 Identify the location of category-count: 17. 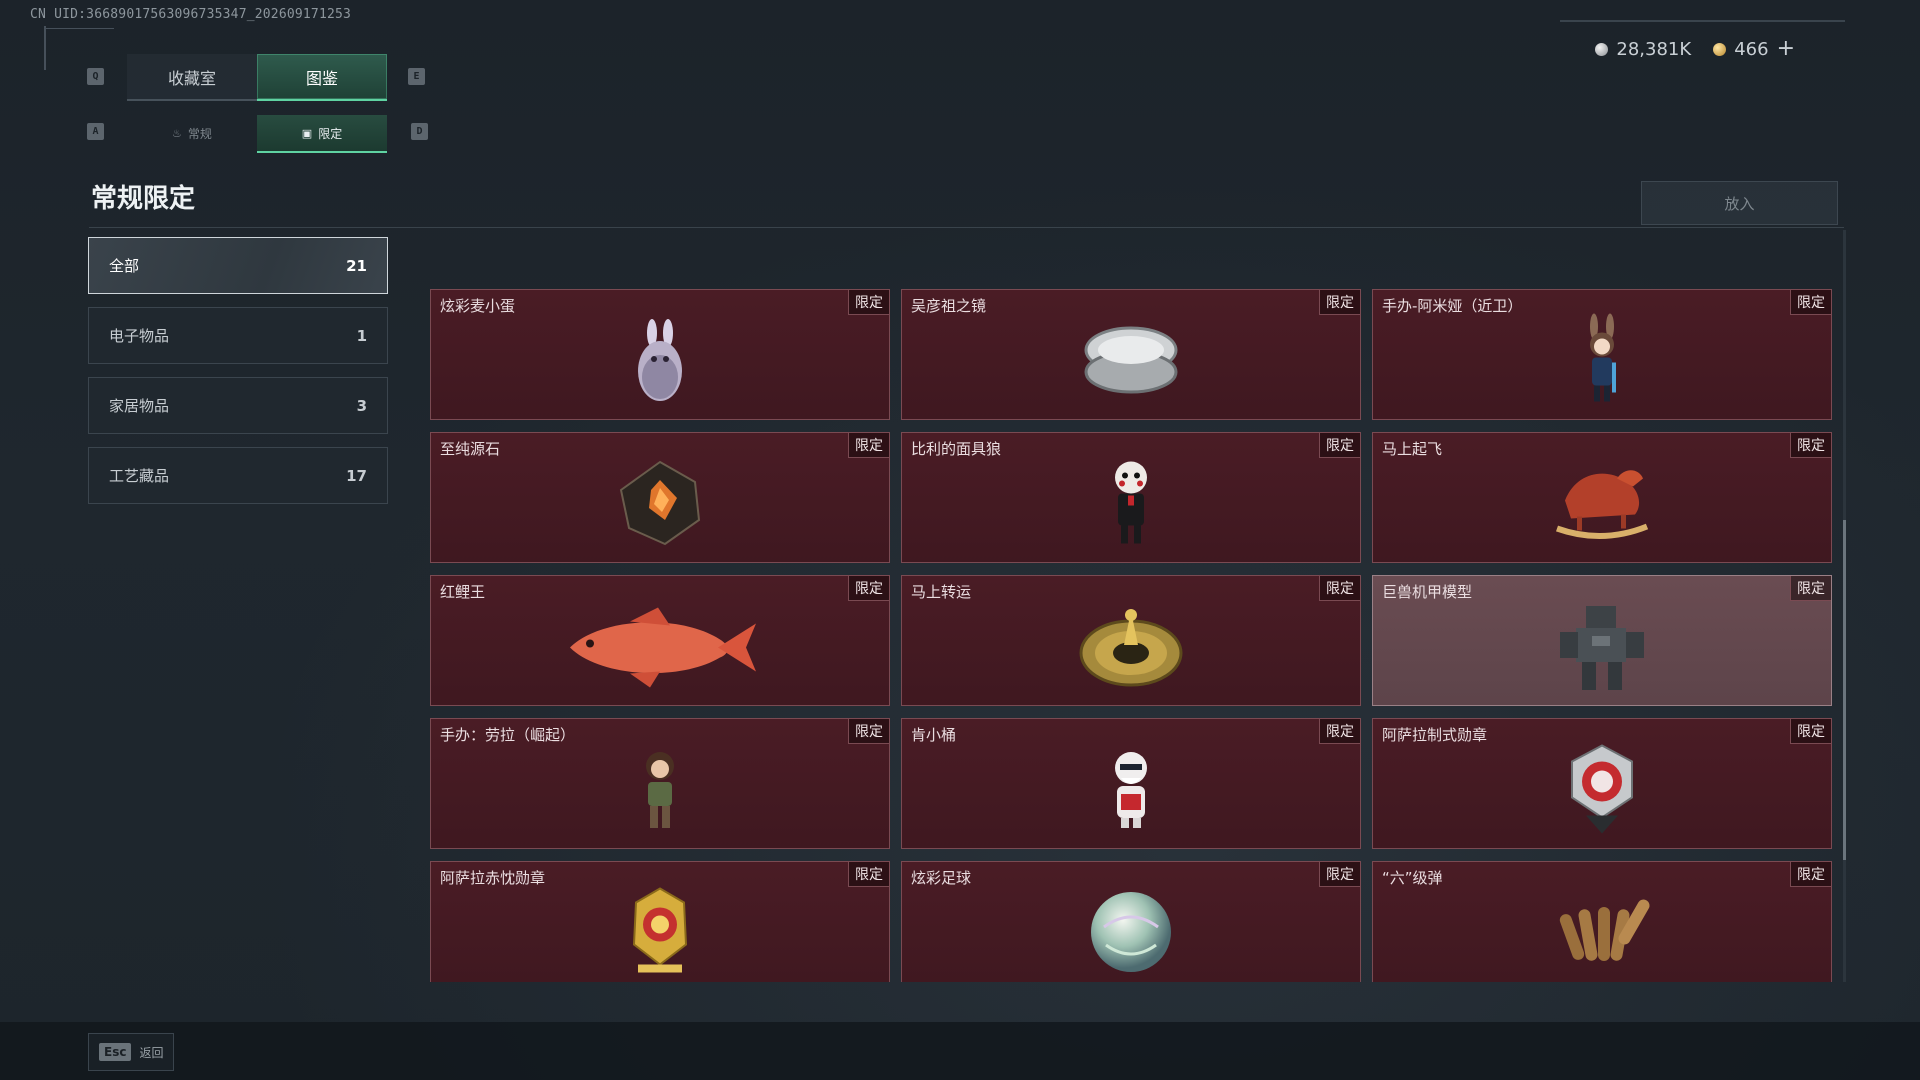
(356, 475).